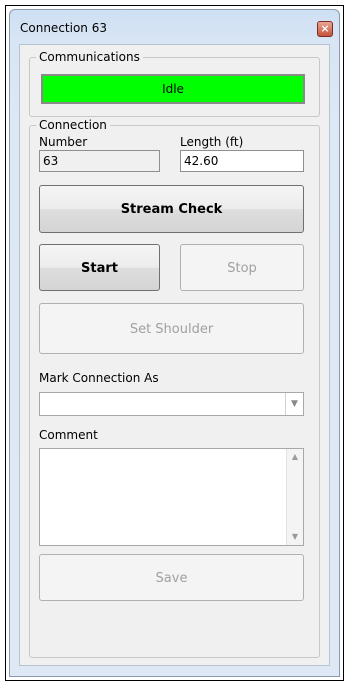 This screenshot has height=687, width=351. I want to click on stop-button: Stop, so click(242, 267).